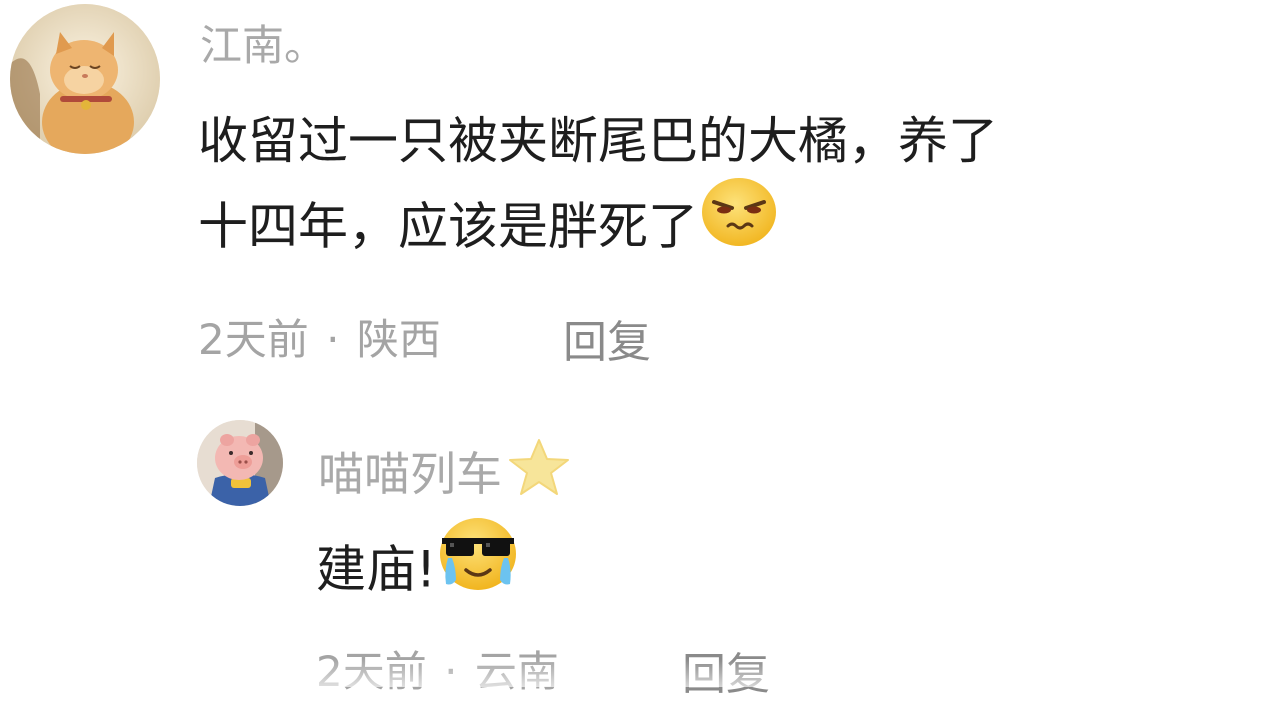 The height and width of the screenshot is (702, 1271). Describe the element at coordinates (398, 339) in the screenshot. I see `location: 陕西` at that location.